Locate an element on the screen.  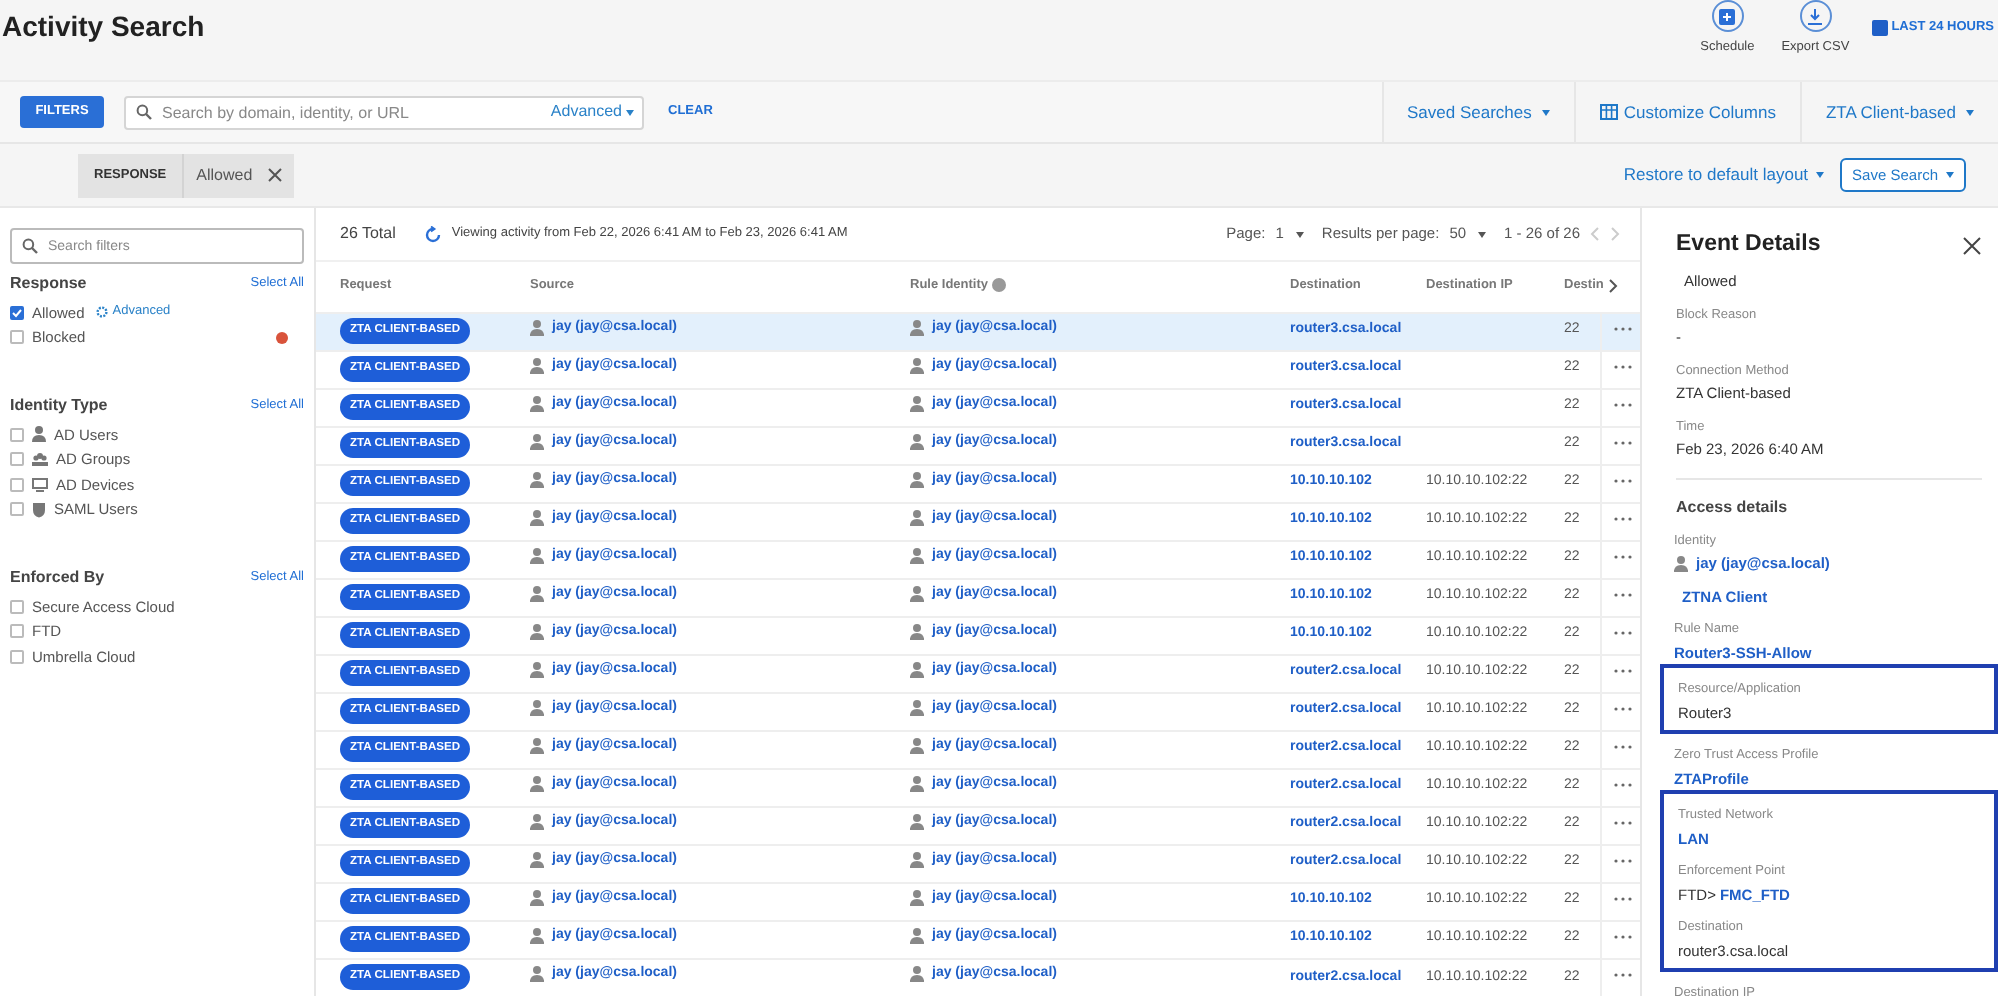
page-title: Activity Search is located at coordinates (103, 27).